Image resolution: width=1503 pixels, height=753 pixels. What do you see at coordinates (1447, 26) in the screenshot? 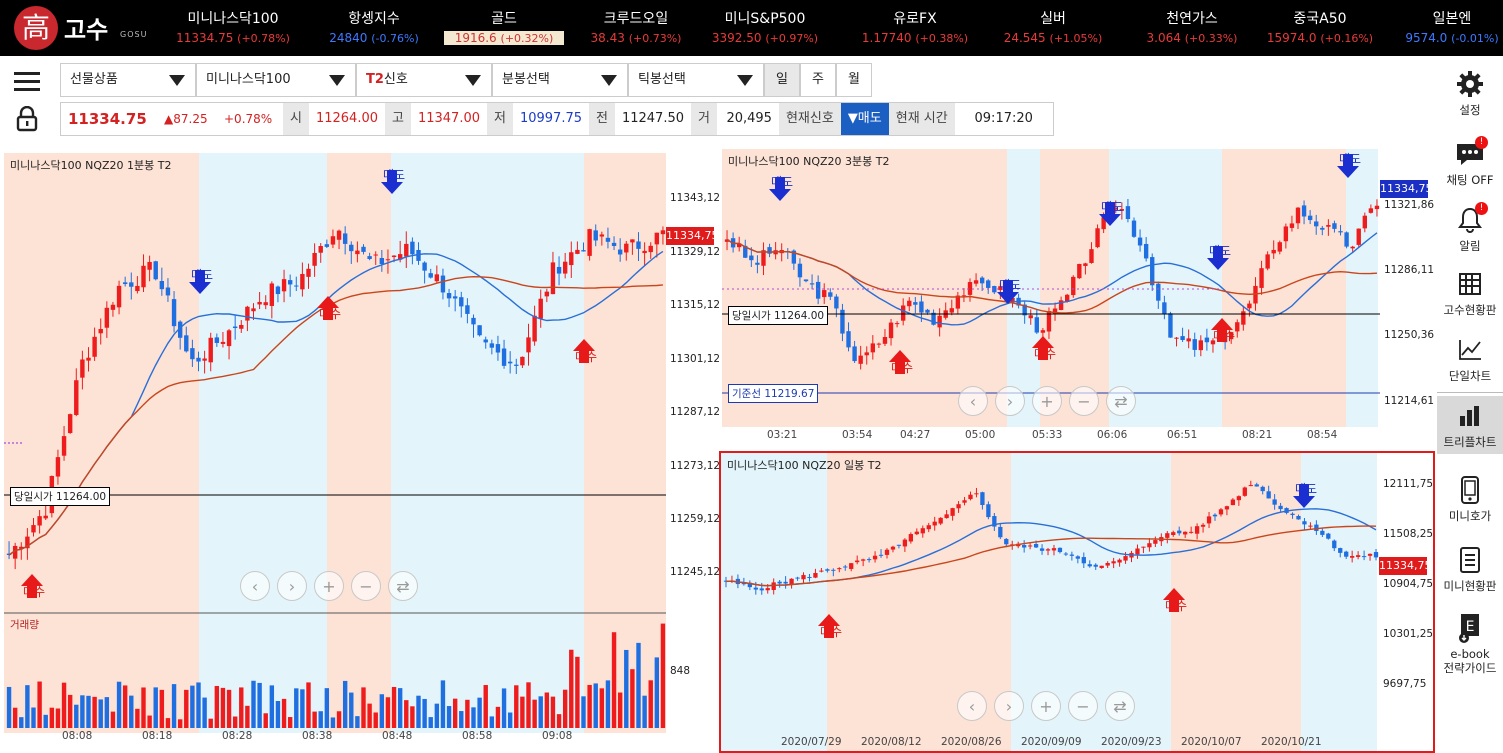
I see `ticker-9: 일본엔 9574.0 (-0.01%)` at bounding box center [1447, 26].